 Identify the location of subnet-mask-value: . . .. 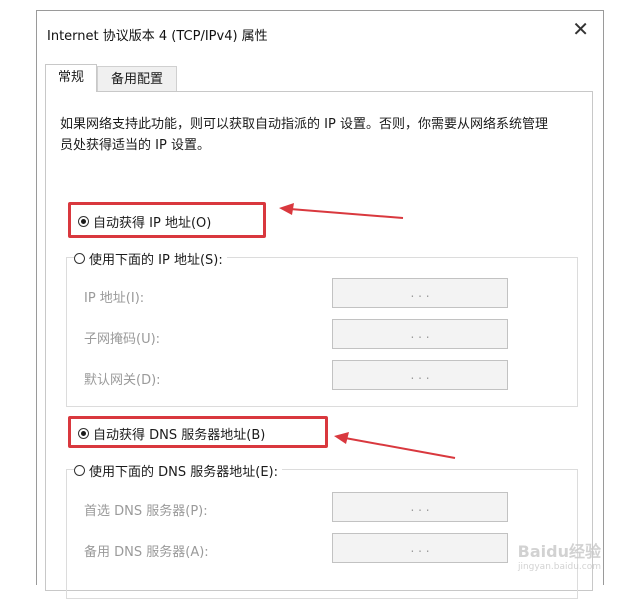
(420, 334).